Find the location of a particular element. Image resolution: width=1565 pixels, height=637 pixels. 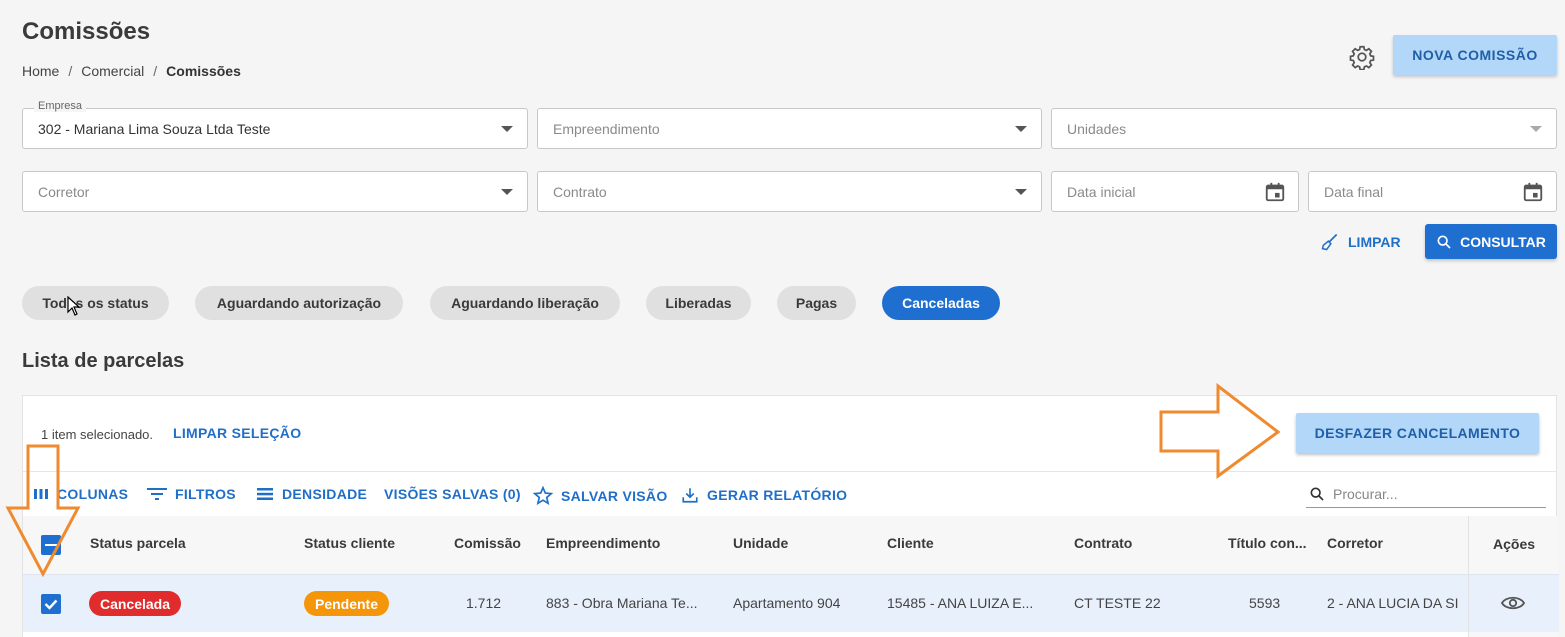

corretor-select: Corretor is located at coordinates (275, 191).